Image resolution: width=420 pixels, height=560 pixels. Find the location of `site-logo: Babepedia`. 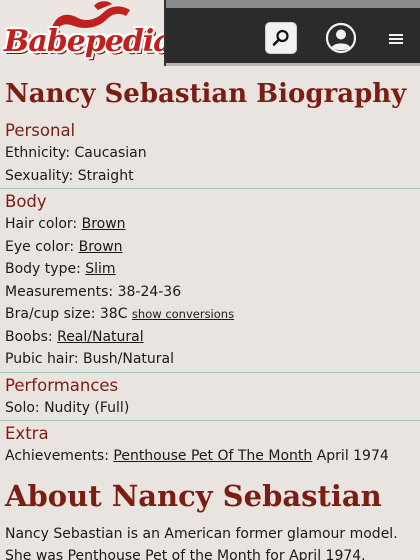

site-logo: Babepedia is located at coordinates (83, 33).